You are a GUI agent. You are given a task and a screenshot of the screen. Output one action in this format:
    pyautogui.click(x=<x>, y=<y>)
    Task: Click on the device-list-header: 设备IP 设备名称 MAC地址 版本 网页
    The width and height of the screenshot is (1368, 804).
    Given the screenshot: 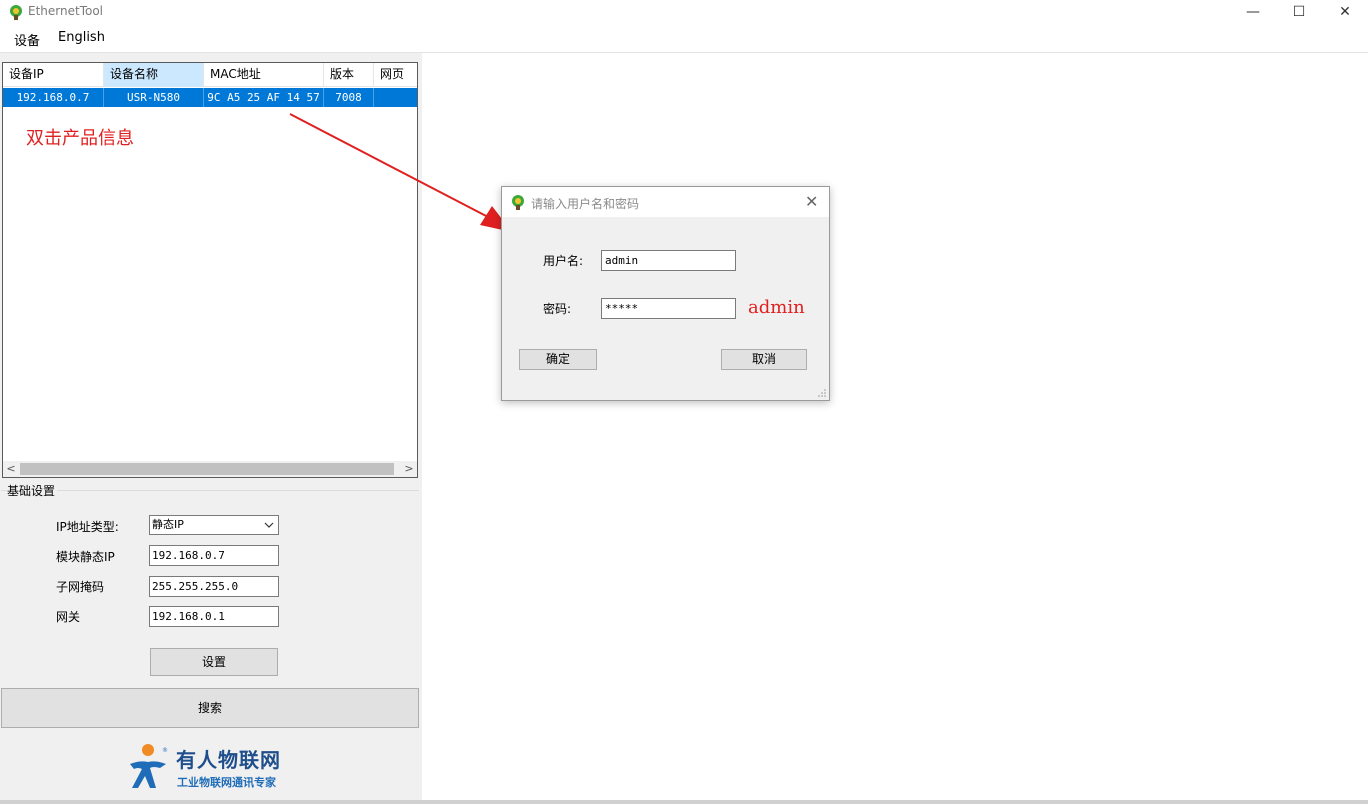 What is the action you would take?
    pyautogui.click(x=210, y=75)
    